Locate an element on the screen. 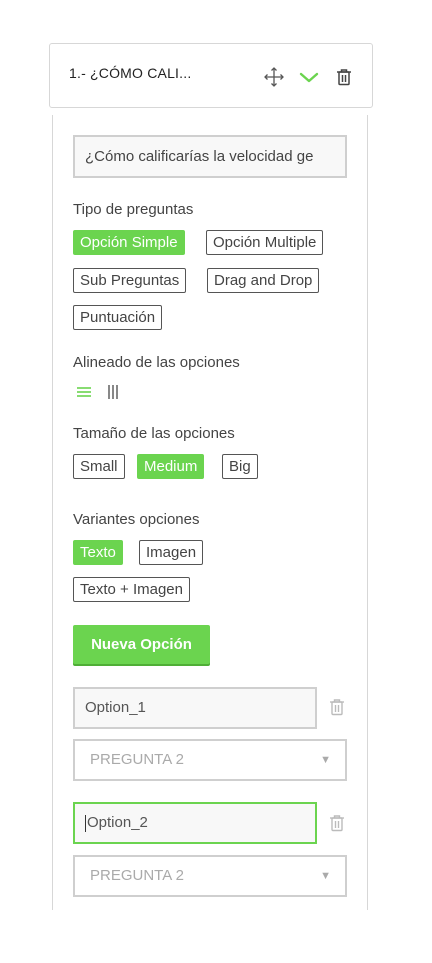 The image size is (432, 963). variants-label: Variantes opciones is located at coordinates (136, 519).